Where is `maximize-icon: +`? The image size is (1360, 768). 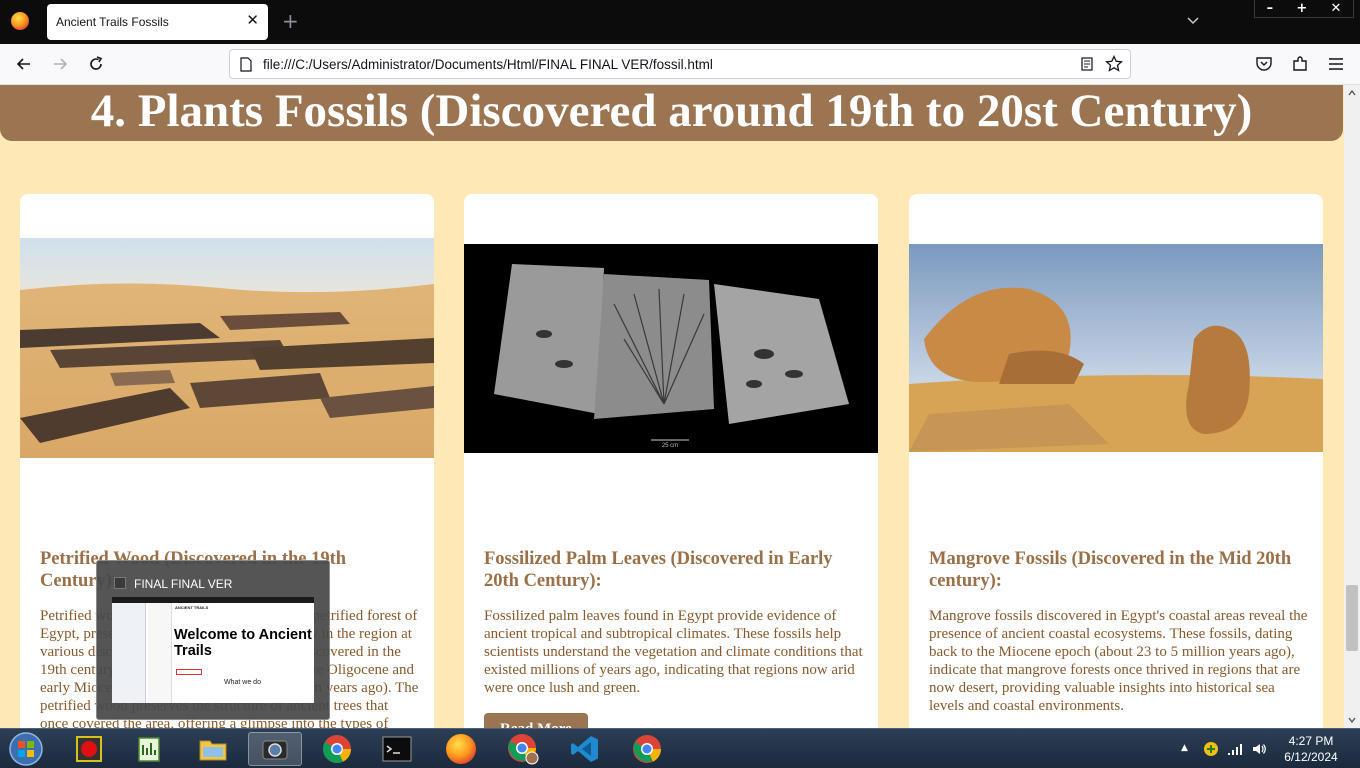 maximize-icon: + is located at coordinates (1301, 8).